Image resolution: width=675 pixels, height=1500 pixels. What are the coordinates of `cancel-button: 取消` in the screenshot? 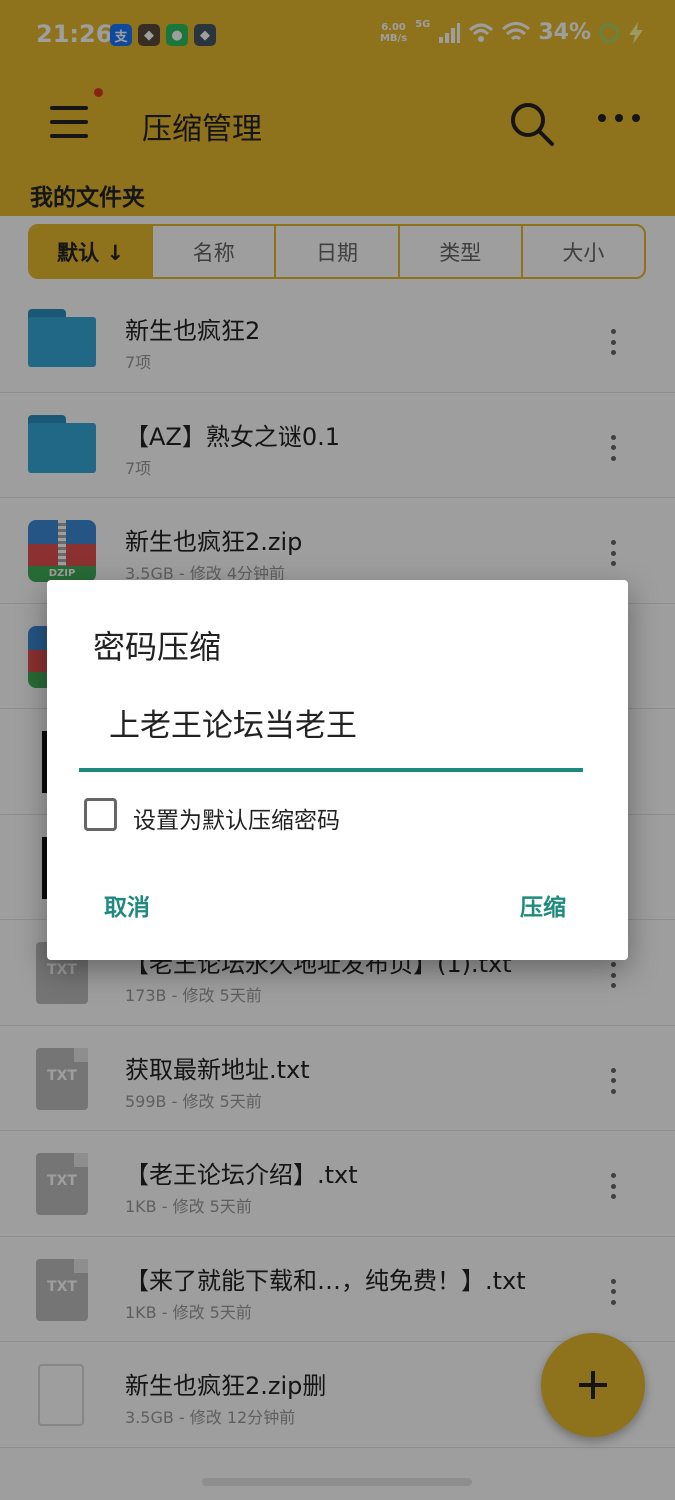 It's located at (127, 905).